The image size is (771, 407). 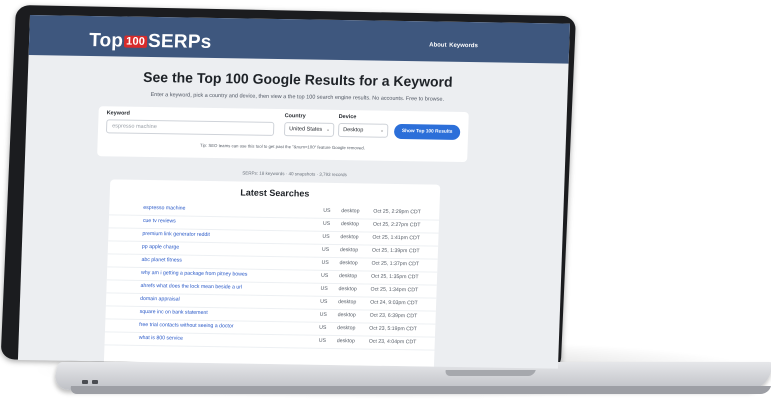 What do you see at coordinates (438, 45) in the screenshot?
I see `nav-link-about: About` at bounding box center [438, 45].